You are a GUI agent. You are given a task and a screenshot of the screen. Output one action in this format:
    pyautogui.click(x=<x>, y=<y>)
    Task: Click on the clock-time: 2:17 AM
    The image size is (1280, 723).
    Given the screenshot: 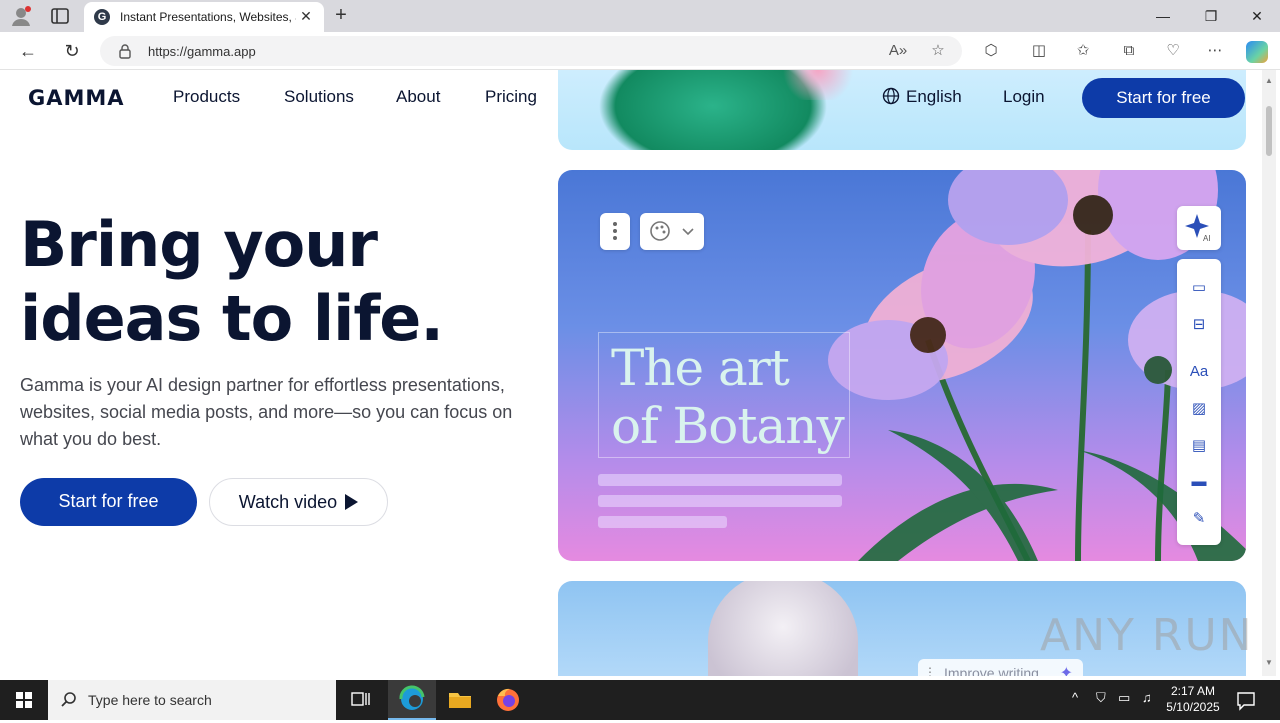 What is the action you would take?
    pyautogui.click(x=1193, y=691)
    